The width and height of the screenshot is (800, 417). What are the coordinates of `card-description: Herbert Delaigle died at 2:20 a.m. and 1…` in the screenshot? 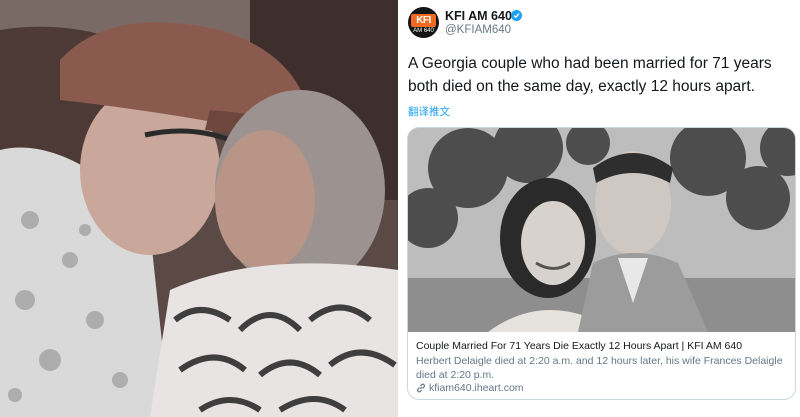 It's located at (599, 368).